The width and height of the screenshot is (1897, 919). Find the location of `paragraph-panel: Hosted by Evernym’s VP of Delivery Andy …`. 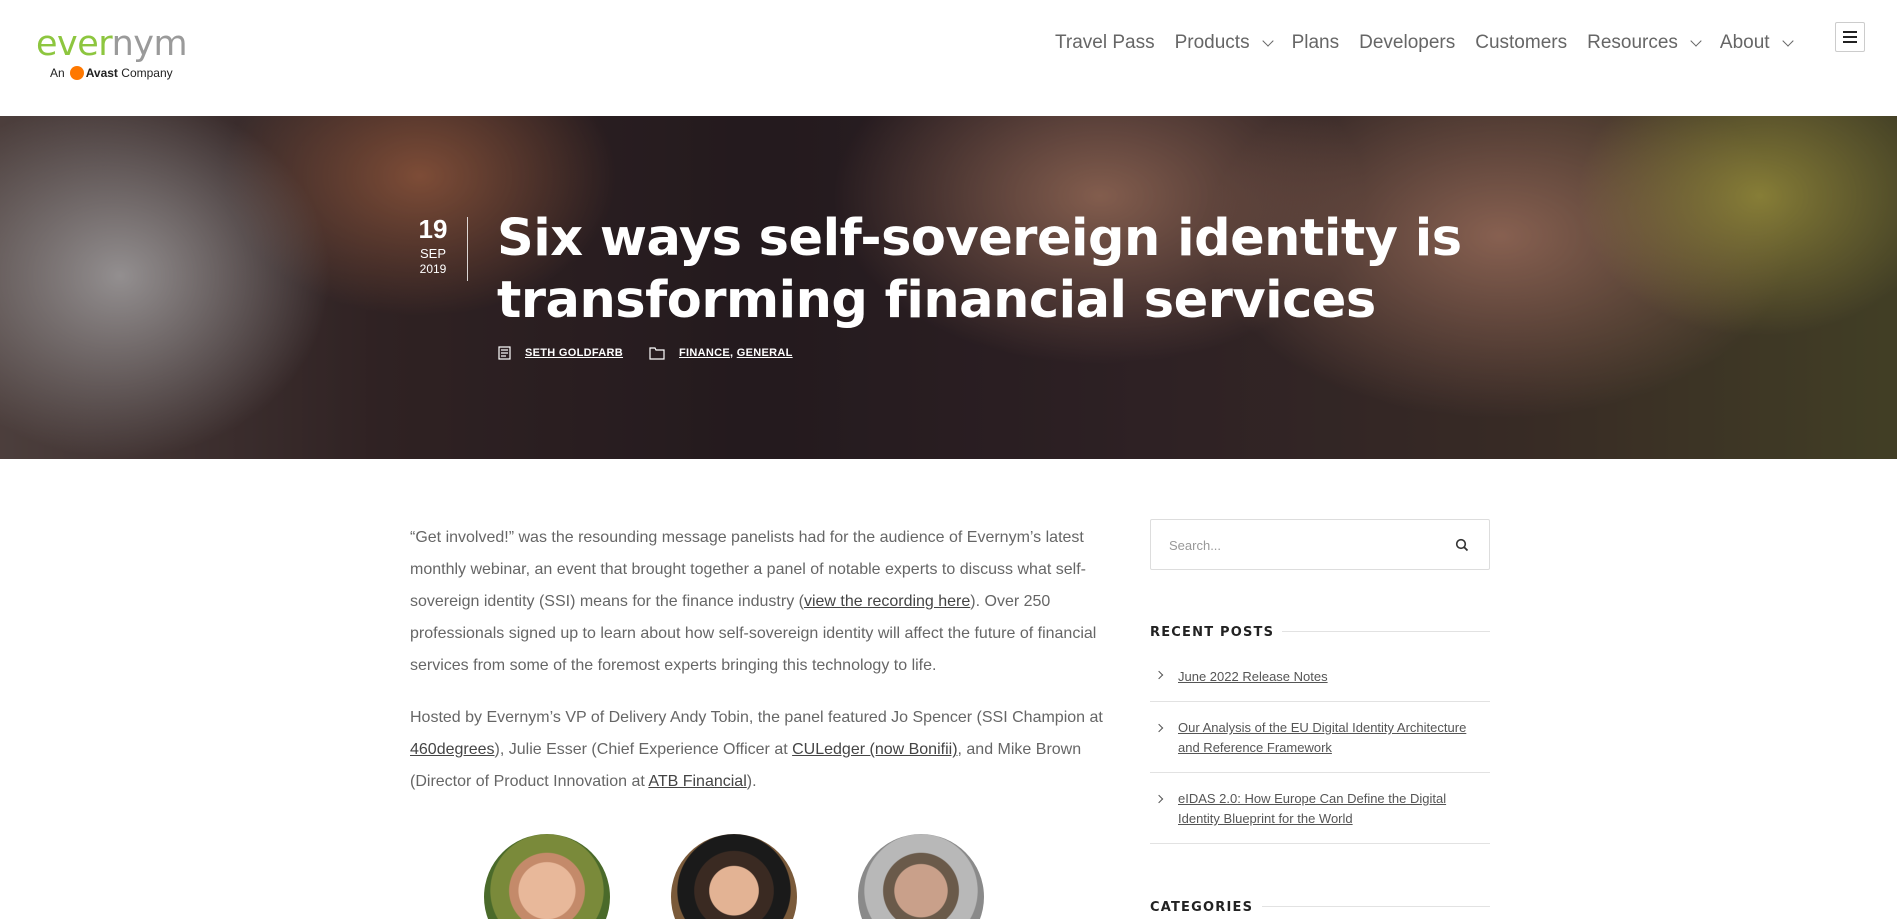

paragraph-panel: Hosted by Evernym’s VP of Delivery Andy … is located at coordinates (756, 749).